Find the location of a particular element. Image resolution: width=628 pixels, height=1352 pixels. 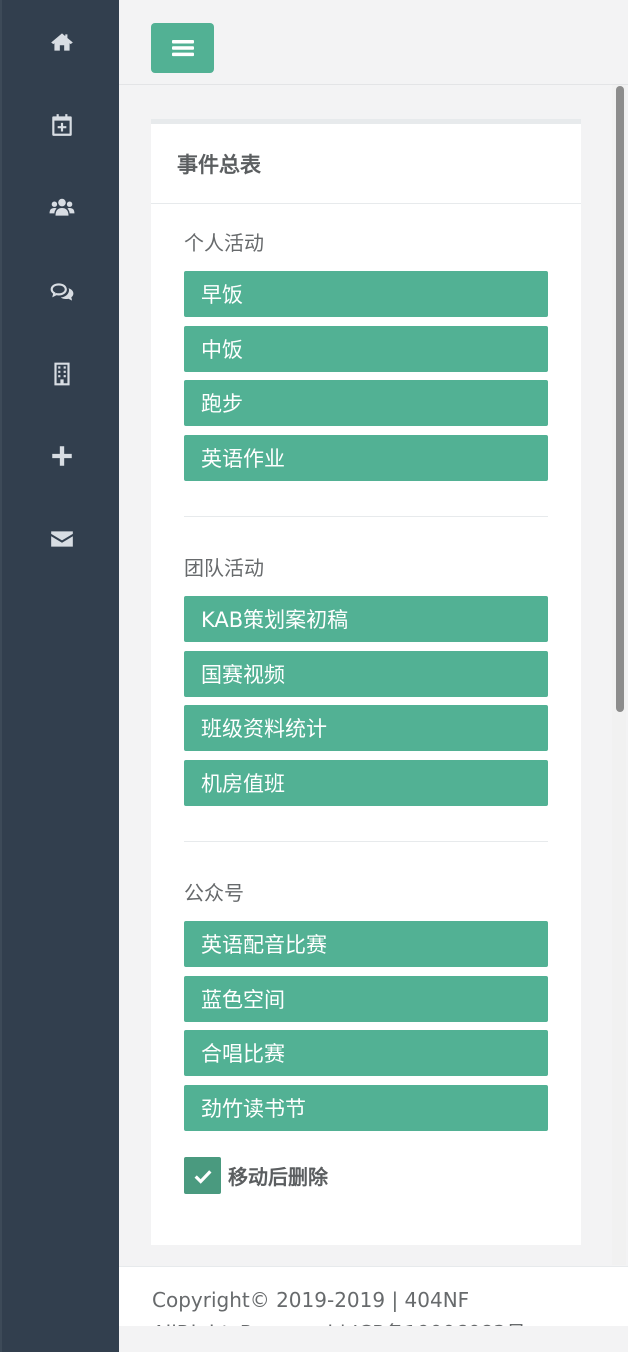

menu-toggle-button is located at coordinates (182, 48).